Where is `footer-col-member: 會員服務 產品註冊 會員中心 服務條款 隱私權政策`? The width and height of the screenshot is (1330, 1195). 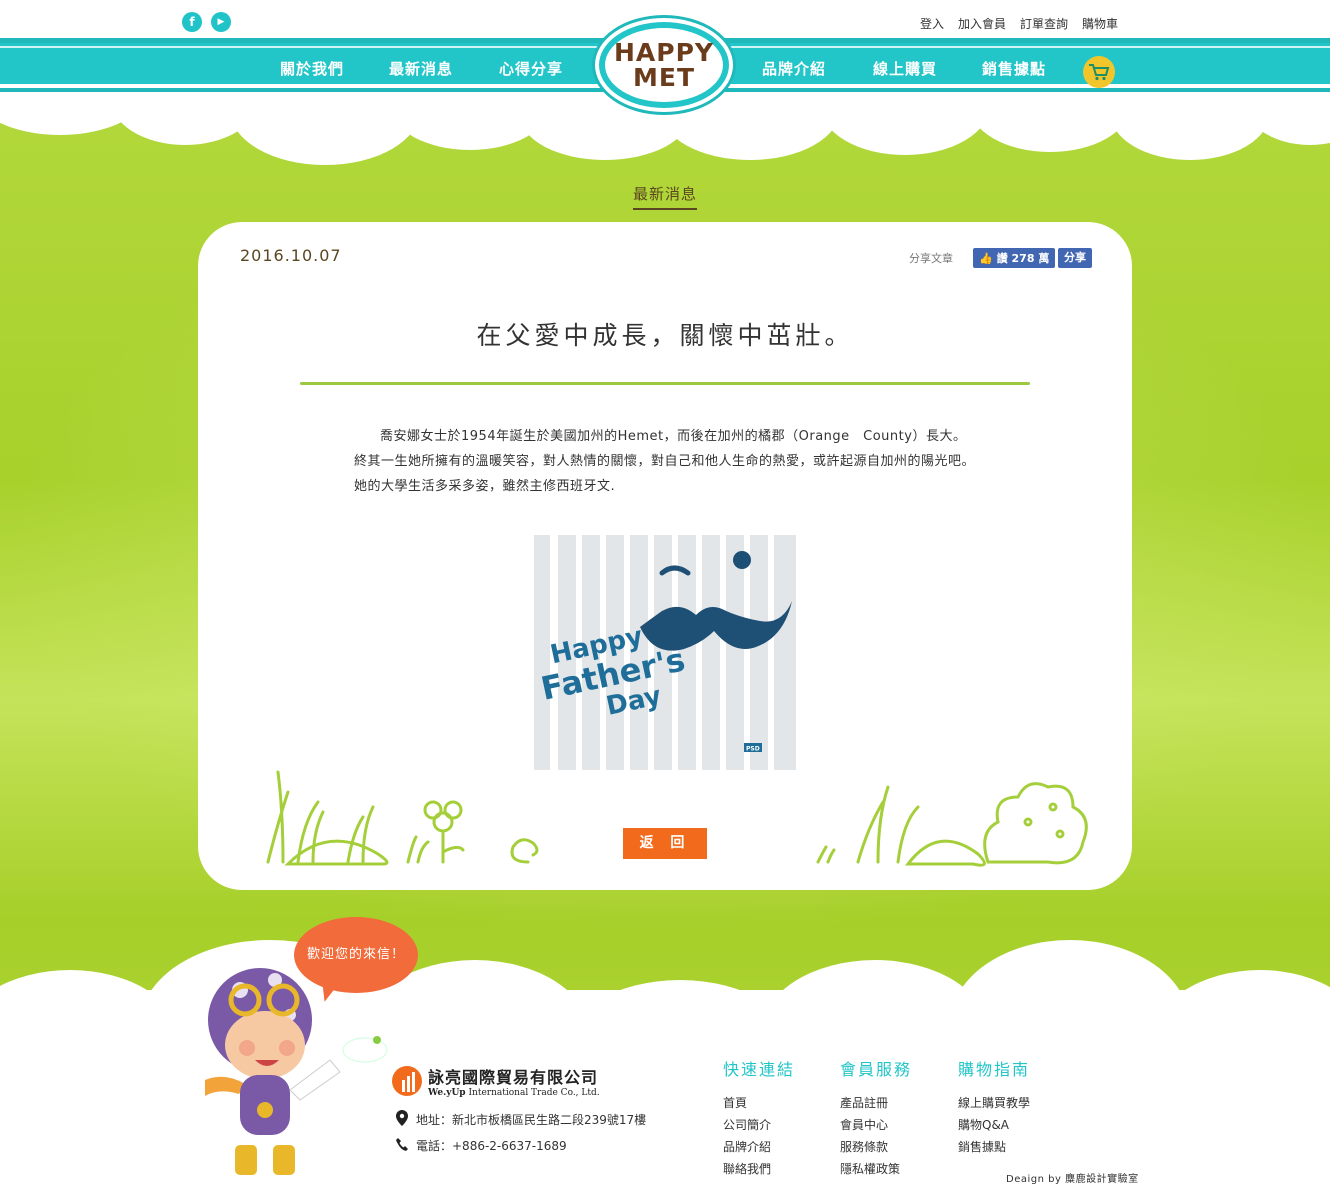
footer-col-member: 會員服務 產品註冊 會員中心 服務條款 隱私權政策 is located at coordinates (876, 1118).